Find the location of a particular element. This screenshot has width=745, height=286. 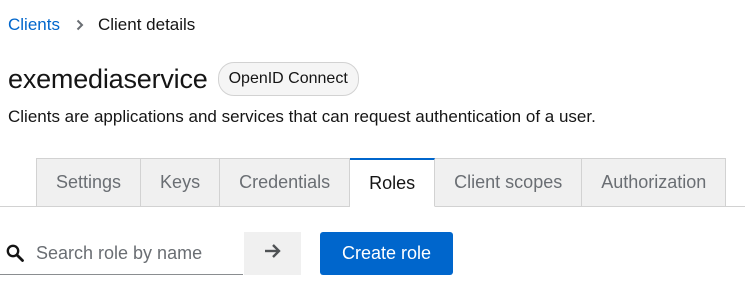

arrow-right-icon is located at coordinates (273, 253).